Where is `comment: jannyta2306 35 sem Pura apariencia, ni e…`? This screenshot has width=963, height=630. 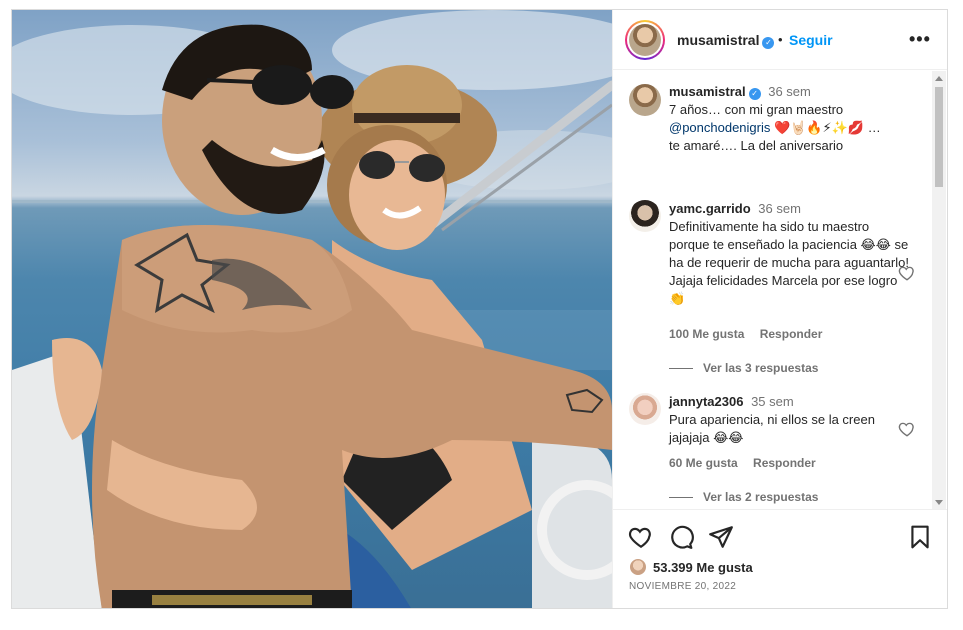
comment: jannyta2306 35 sem Pura apariencia, ni e… is located at coordinates (789, 420).